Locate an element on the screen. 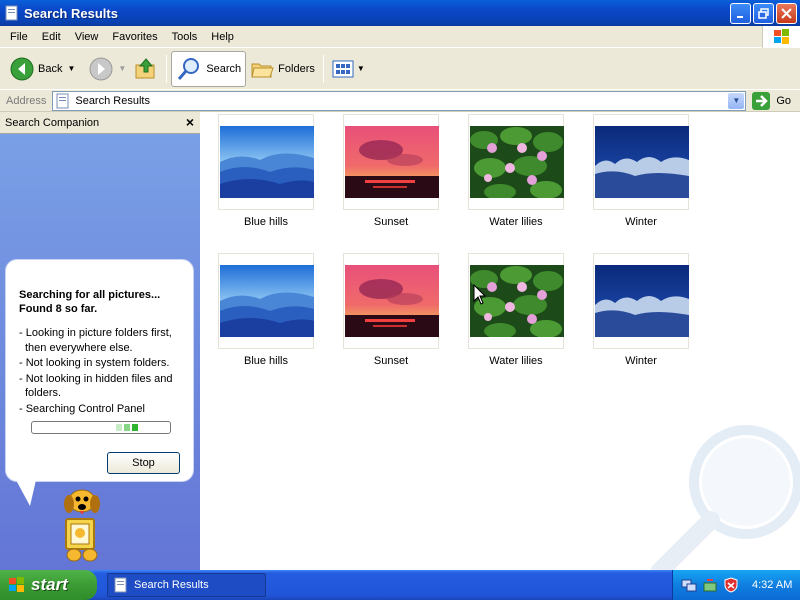 This screenshot has height=600, width=800. back-dropdown-icon: ▼ is located at coordinates (71, 68).